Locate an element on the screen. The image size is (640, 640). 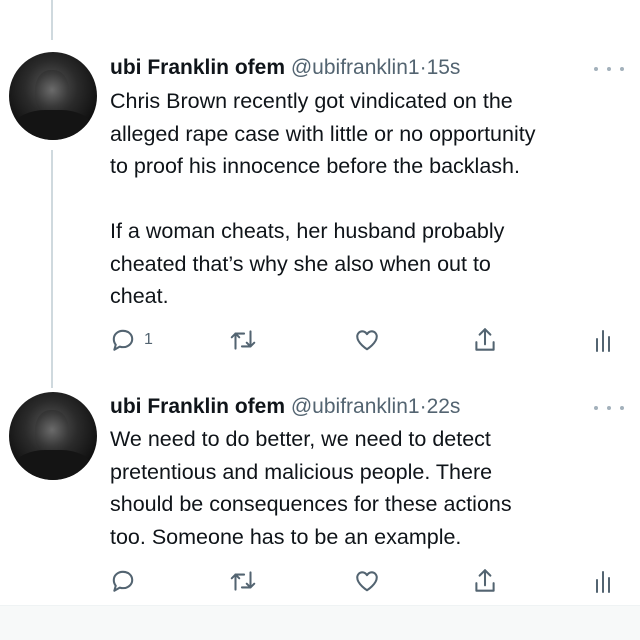
reply-button is located at coordinates (123, 581).